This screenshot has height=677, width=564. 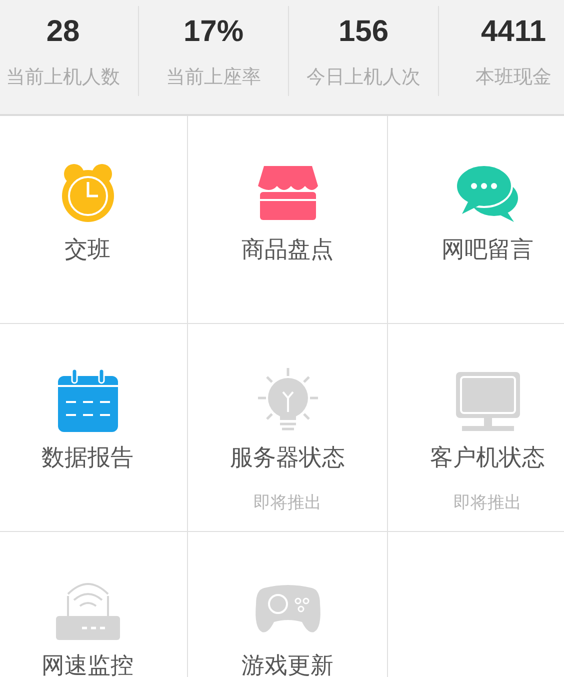 What do you see at coordinates (87, 250) in the screenshot?
I see `tile-label: 交班` at bounding box center [87, 250].